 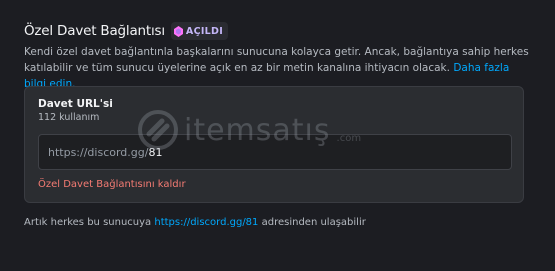 What do you see at coordinates (275, 152) in the screenshot?
I see `vanity-url-input: https://discord.gg/ 81` at bounding box center [275, 152].